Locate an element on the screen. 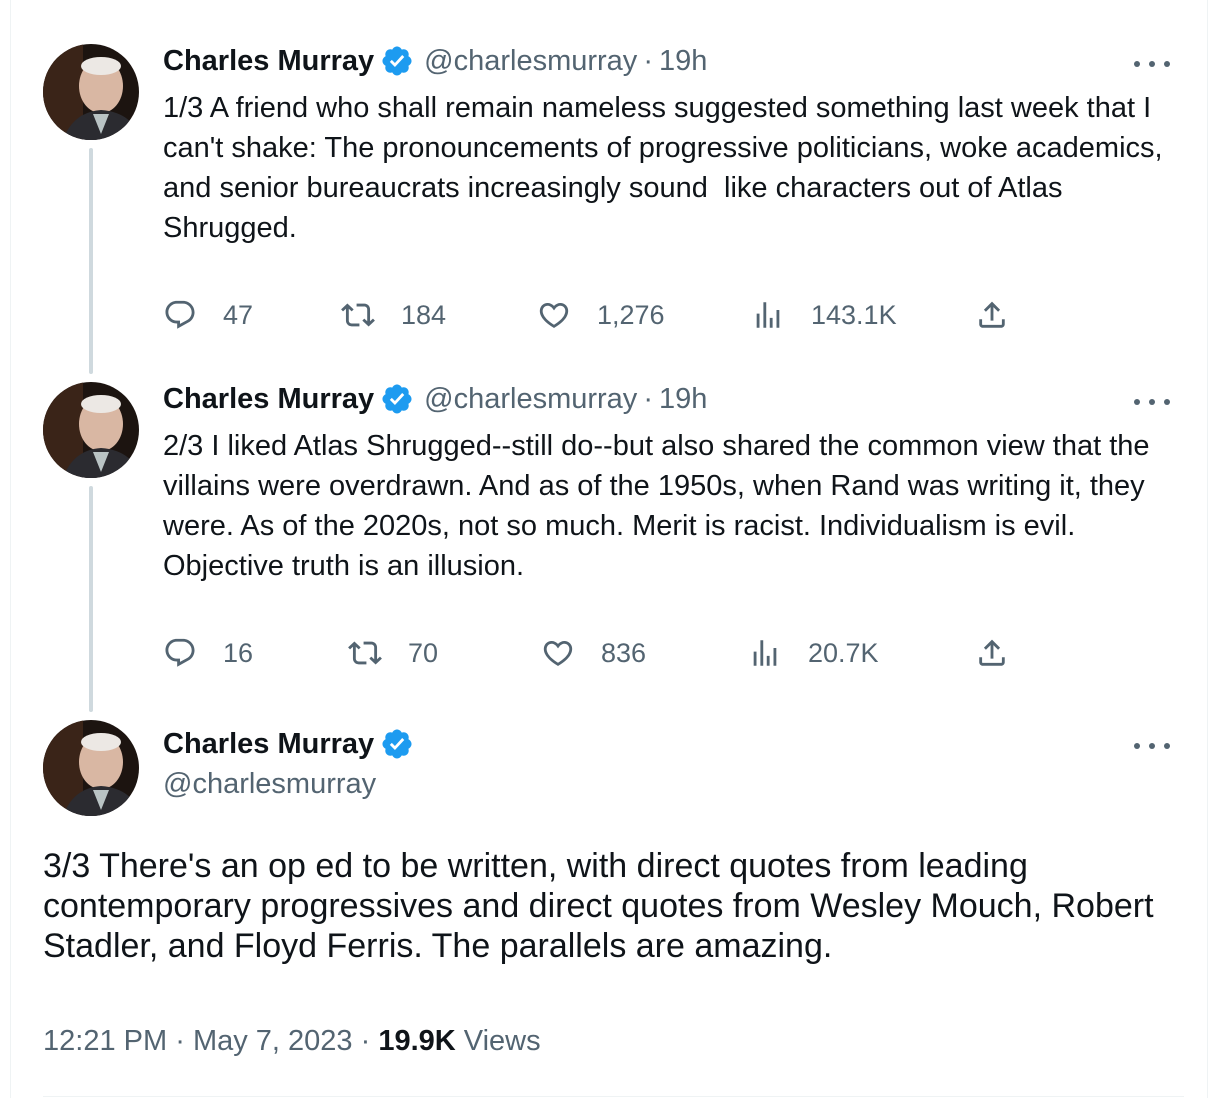 The width and height of the screenshot is (1218, 1098). views-count: 20.7K is located at coordinates (843, 652).